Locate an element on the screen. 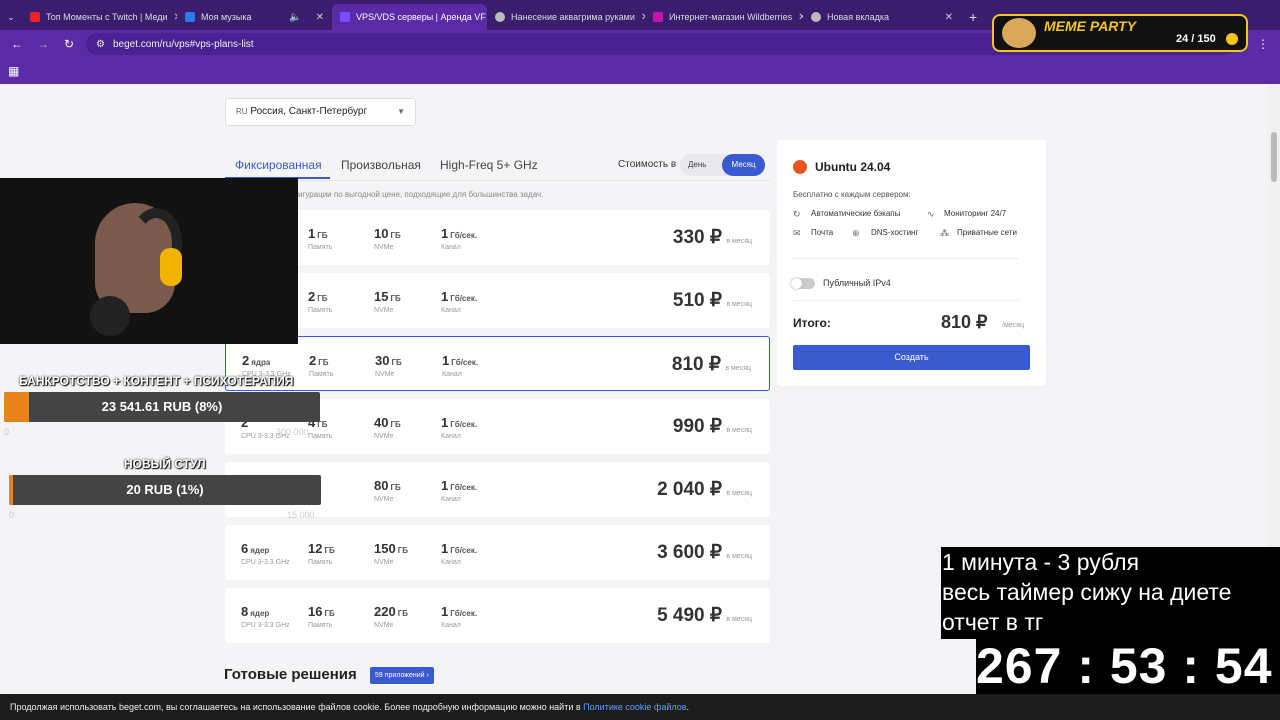  goal2-value: 20 RUB (1%) is located at coordinates (165, 489).